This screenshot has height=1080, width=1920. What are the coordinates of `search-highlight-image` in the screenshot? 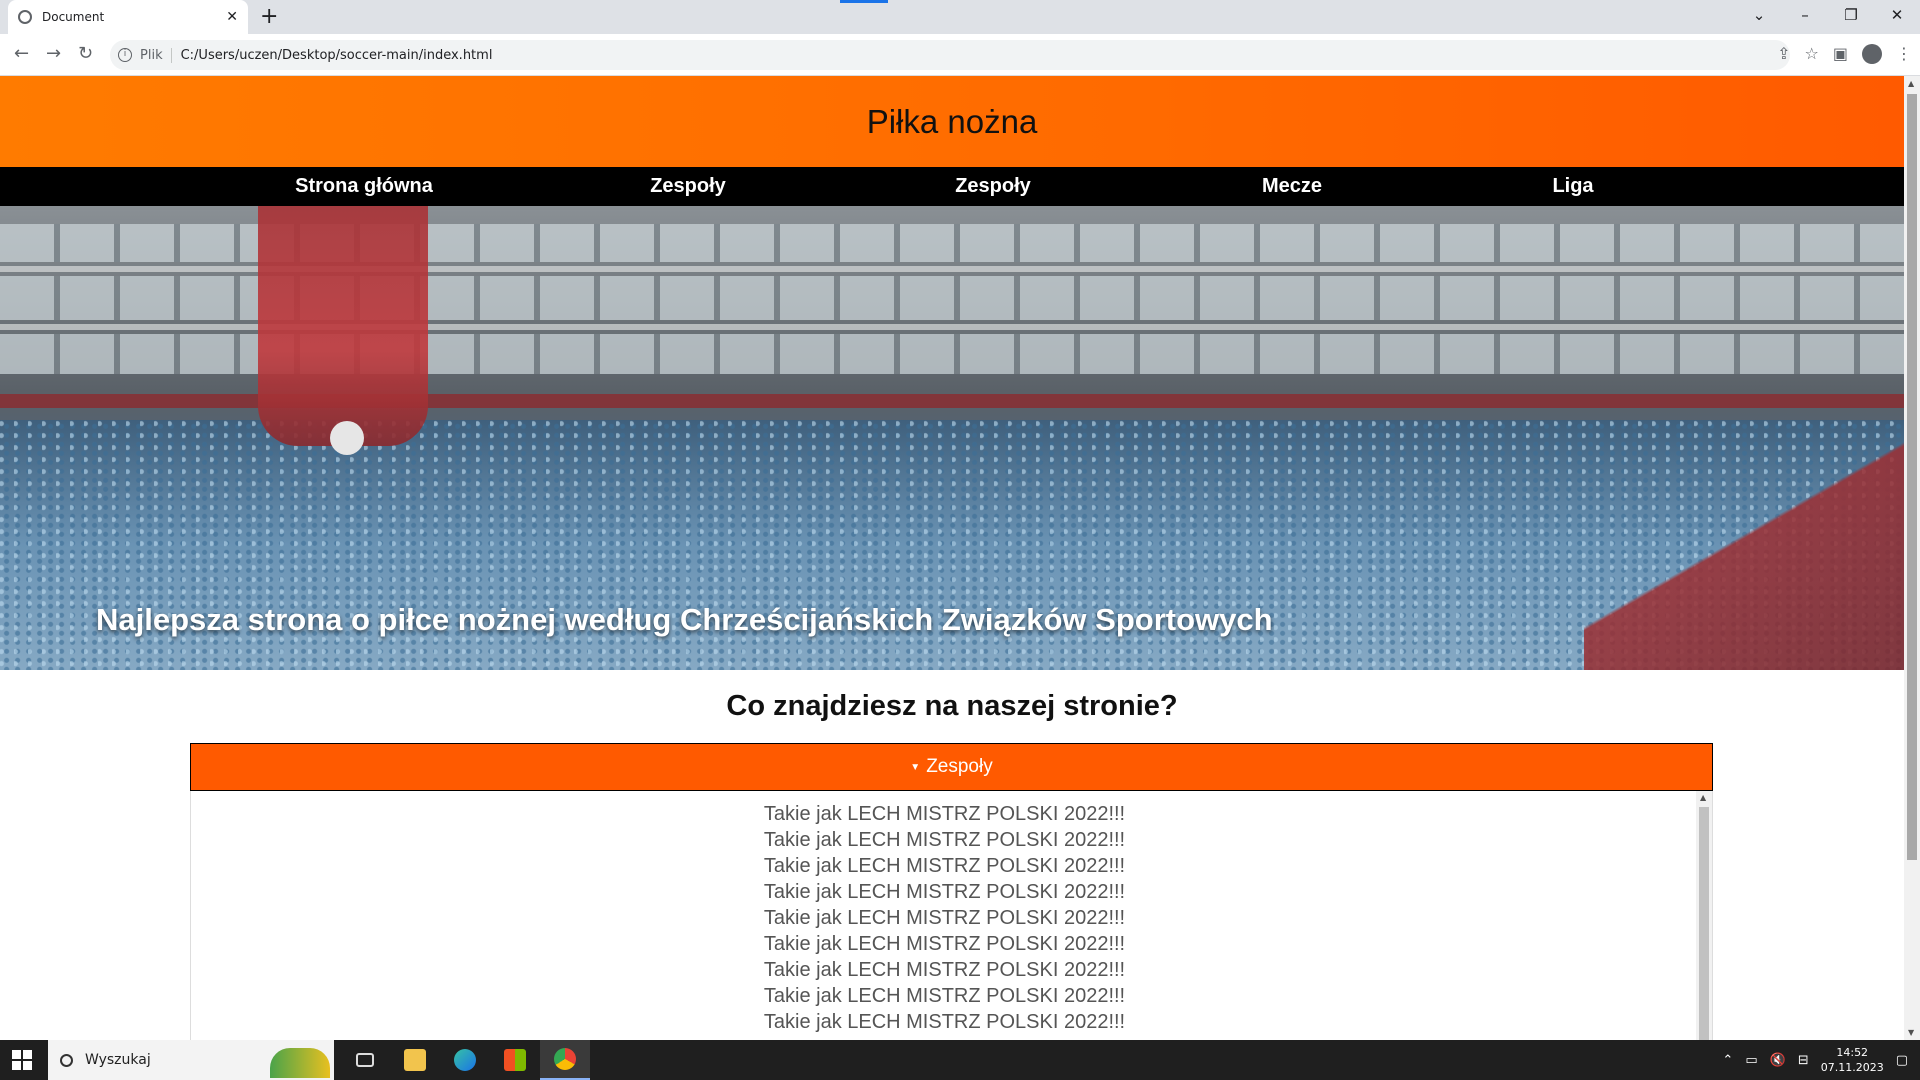 It's located at (300, 1063).